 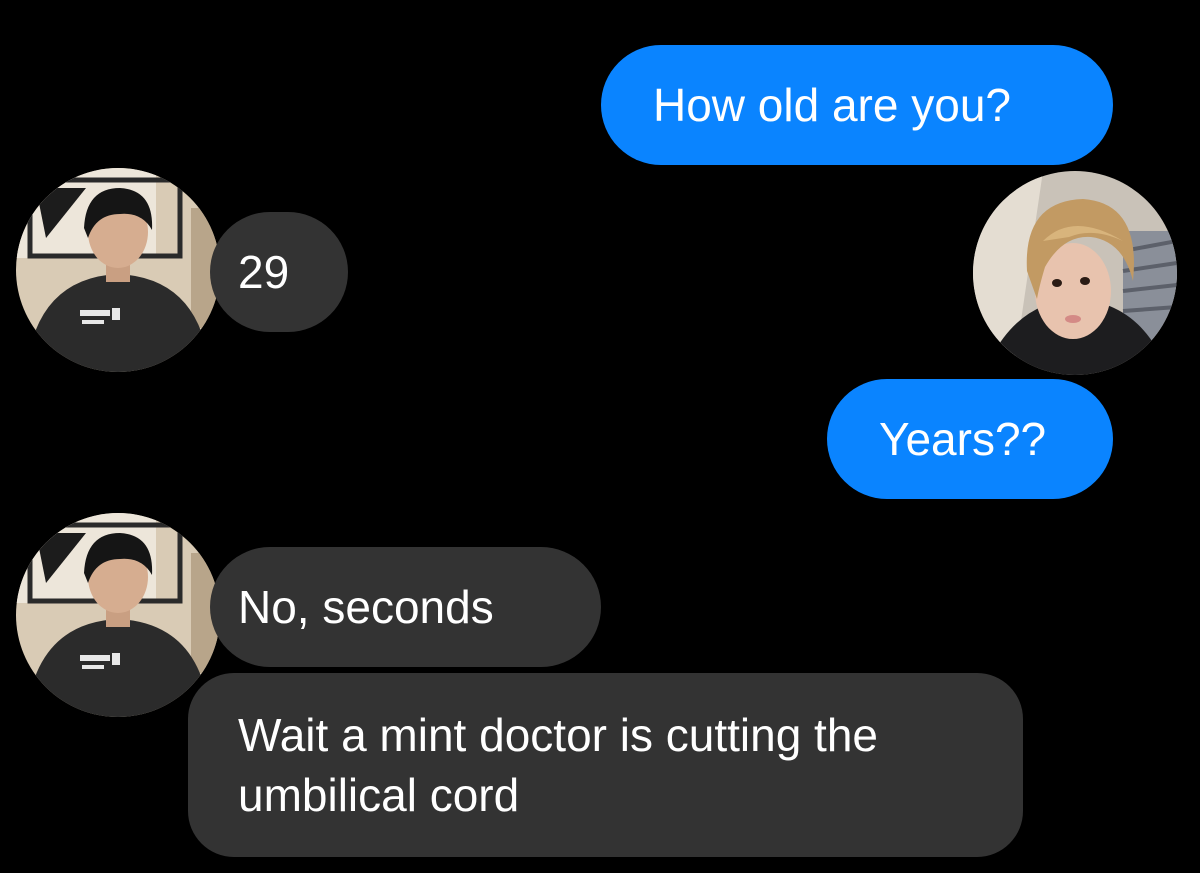 I want to click on message-text: How old are you?, so click(x=832, y=105).